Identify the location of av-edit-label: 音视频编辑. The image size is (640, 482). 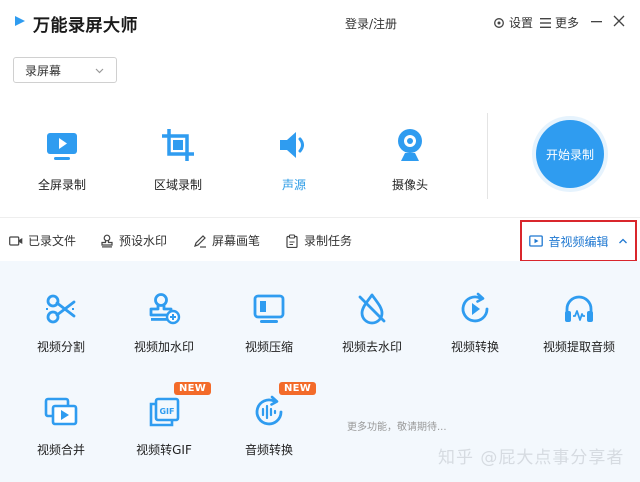
(578, 241).